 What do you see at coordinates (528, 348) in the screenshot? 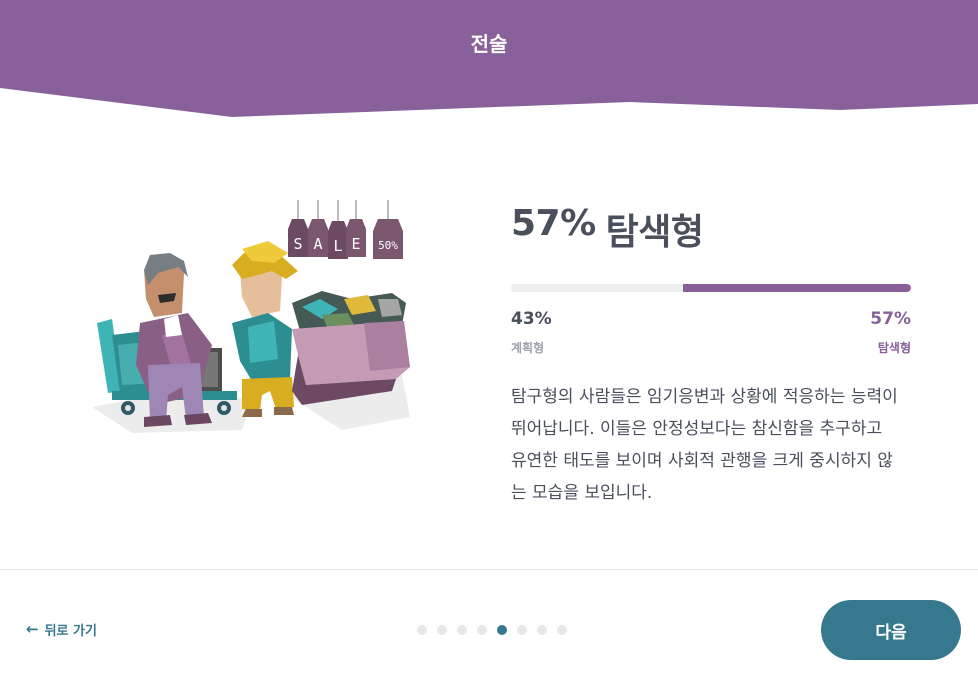
I see `left-trait-label: 계획형` at bounding box center [528, 348].